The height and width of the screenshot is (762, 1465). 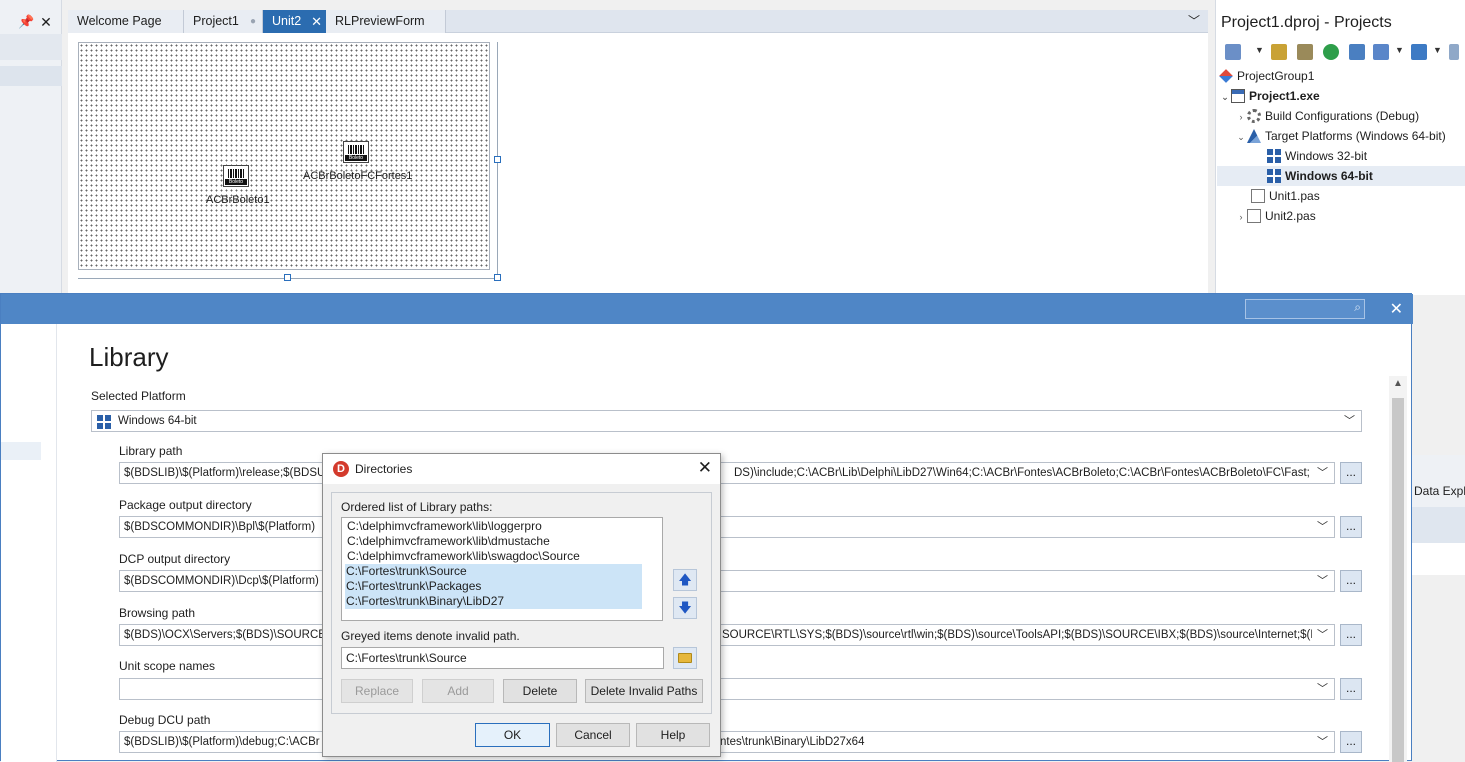 What do you see at coordinates (494, 541) in the screenshot?
I see `list-item: C:\delphimvcframework\lib\dmustache` at bounding box center [494, 541].